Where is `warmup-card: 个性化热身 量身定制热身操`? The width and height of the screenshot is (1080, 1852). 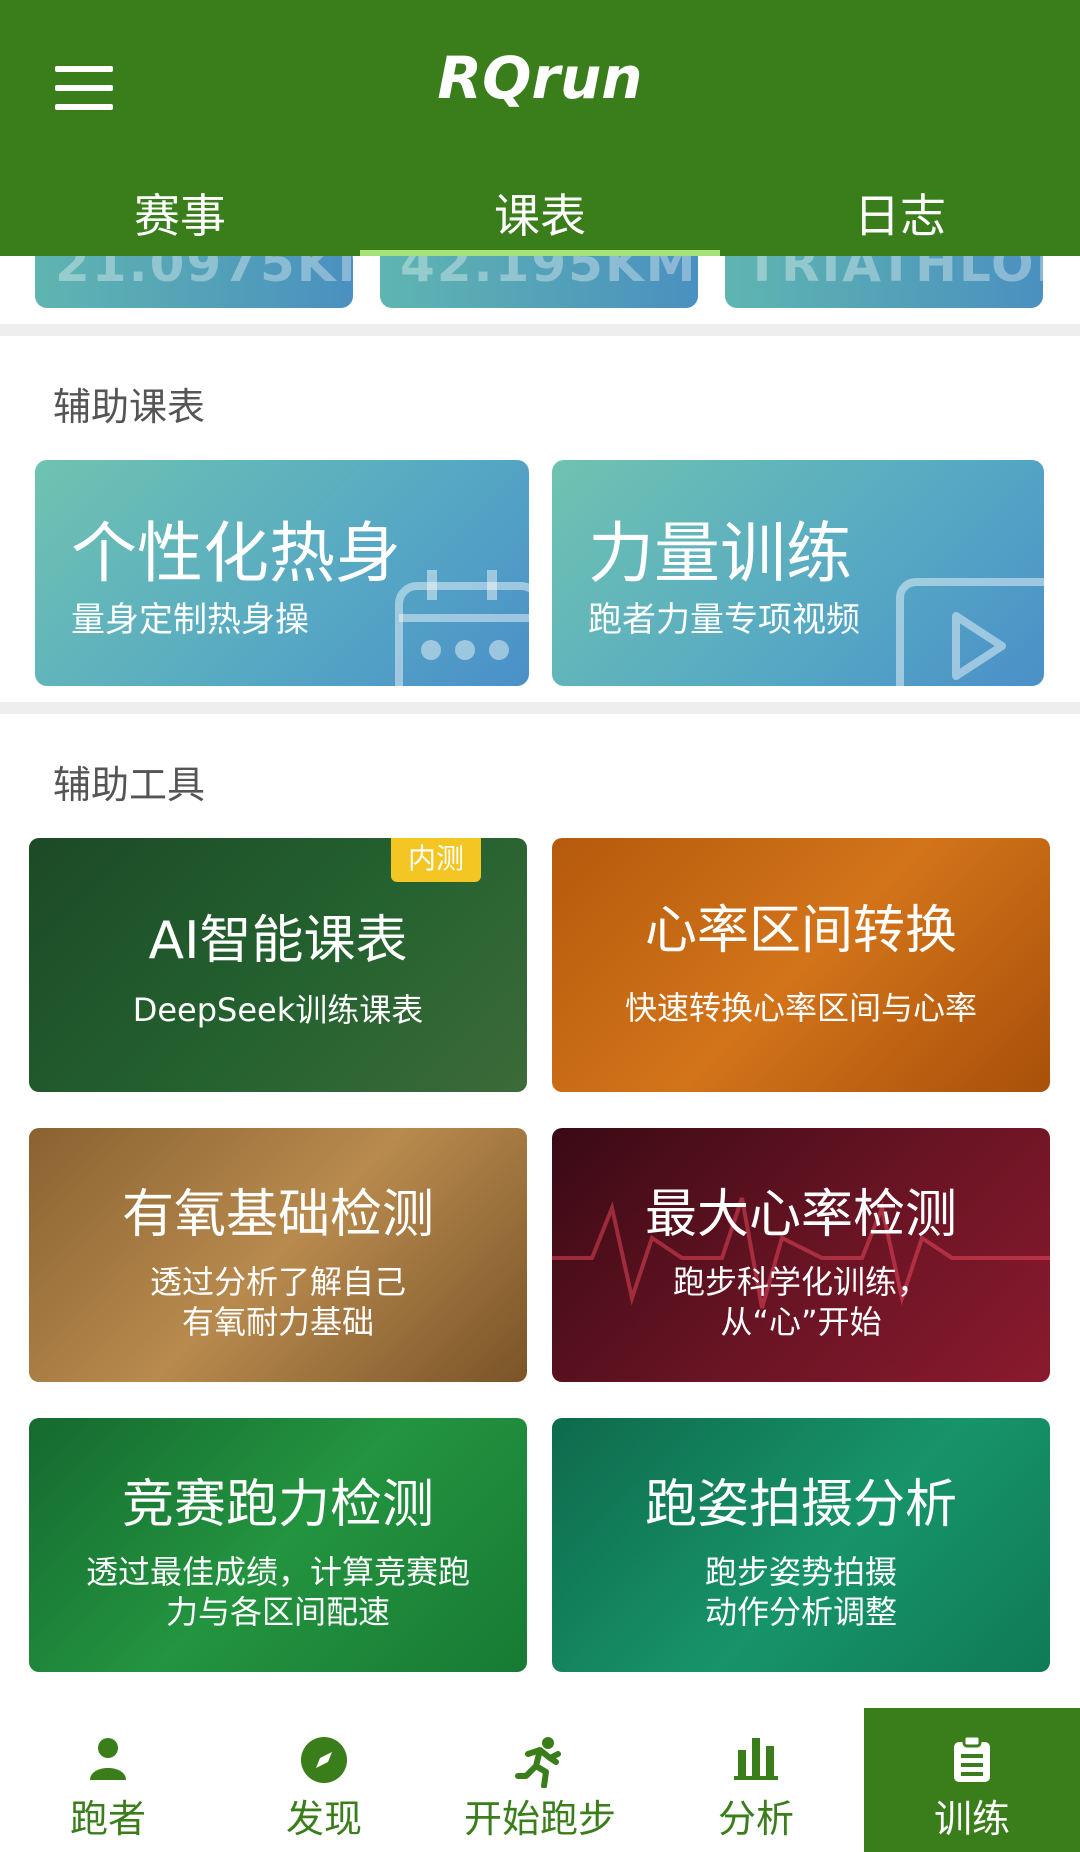 warmup-card: 个性化热身 量身定制热身操 is located at coordinates (282, 573).